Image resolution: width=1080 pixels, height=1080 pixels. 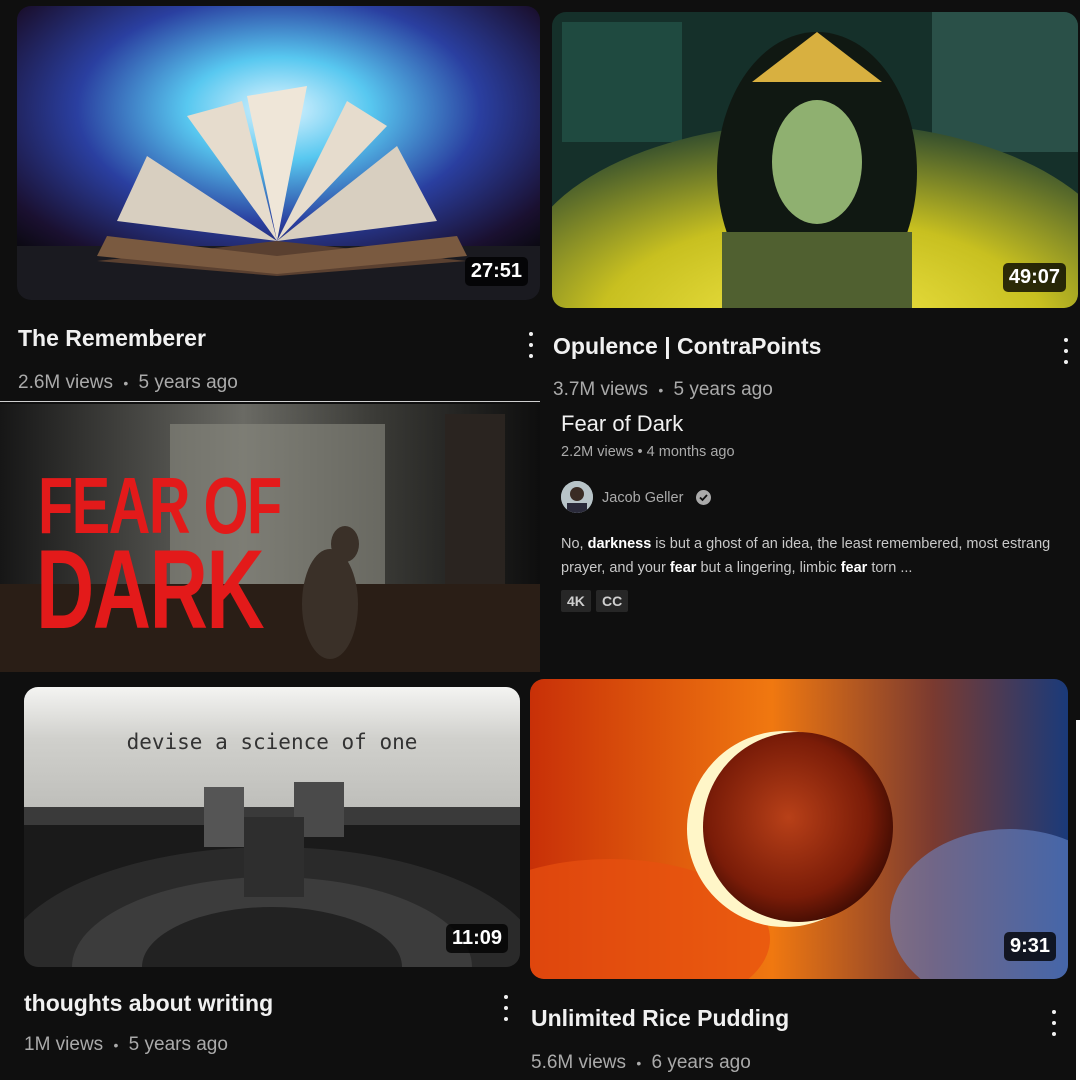 What do you see at coordinates (619, 544) in the screenshot?
I see `description-highlight: darkness` at bounding box center [619, 544].